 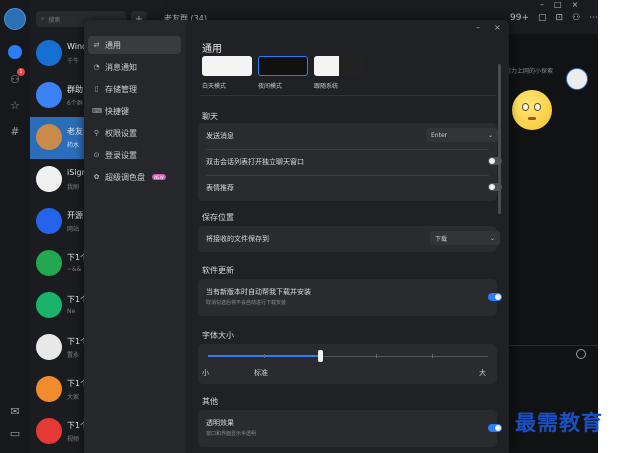 What do you see at coordinates (96, 133) in the screenshot?
I see `lock-icon: ⚲` at bounding box center [96, 133].